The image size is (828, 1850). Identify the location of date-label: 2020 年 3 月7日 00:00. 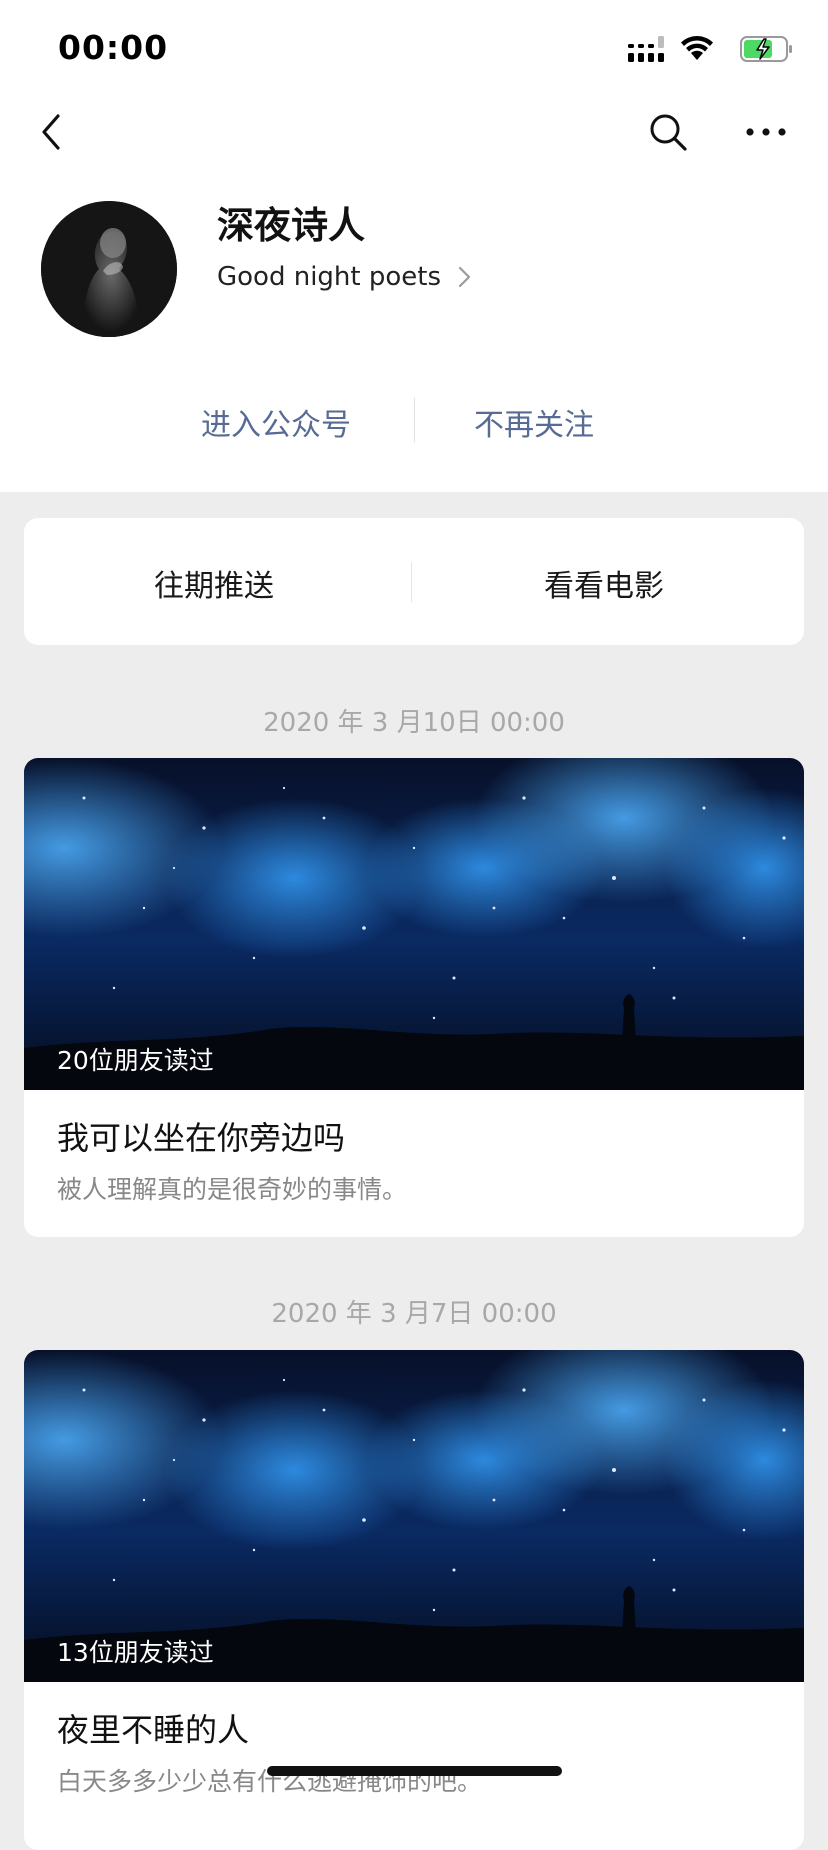
(414, 1314).